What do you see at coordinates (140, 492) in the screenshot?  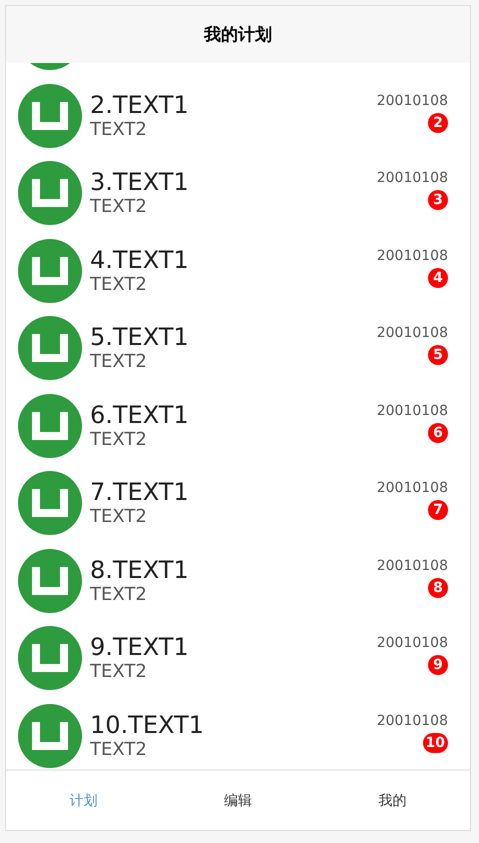 I see `item-title: 7.TEXT1` at bounding box center [140, 492].